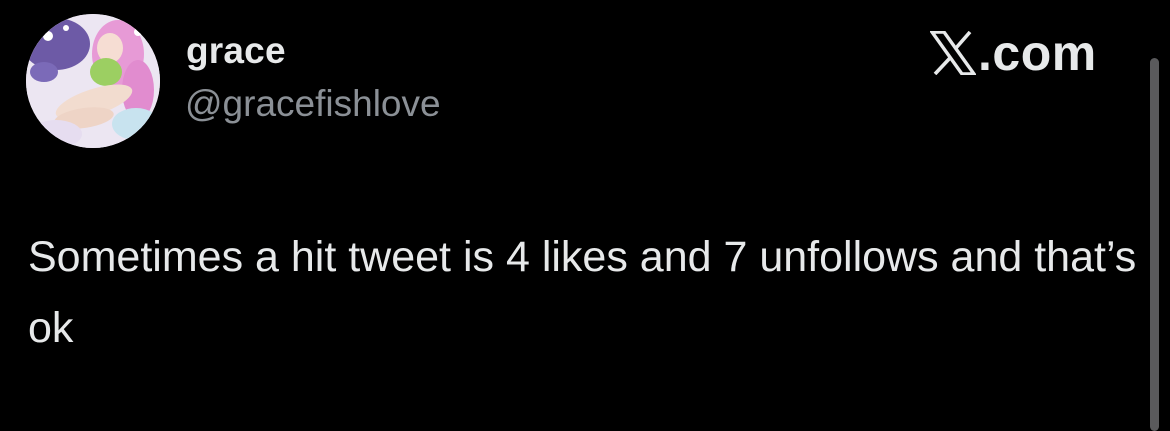 Image resolution: width=1170 pixels, height=431 pixels. Describe the element at coordinates (1154, 244) in the screenshot. I see `scrollbar` at that location.